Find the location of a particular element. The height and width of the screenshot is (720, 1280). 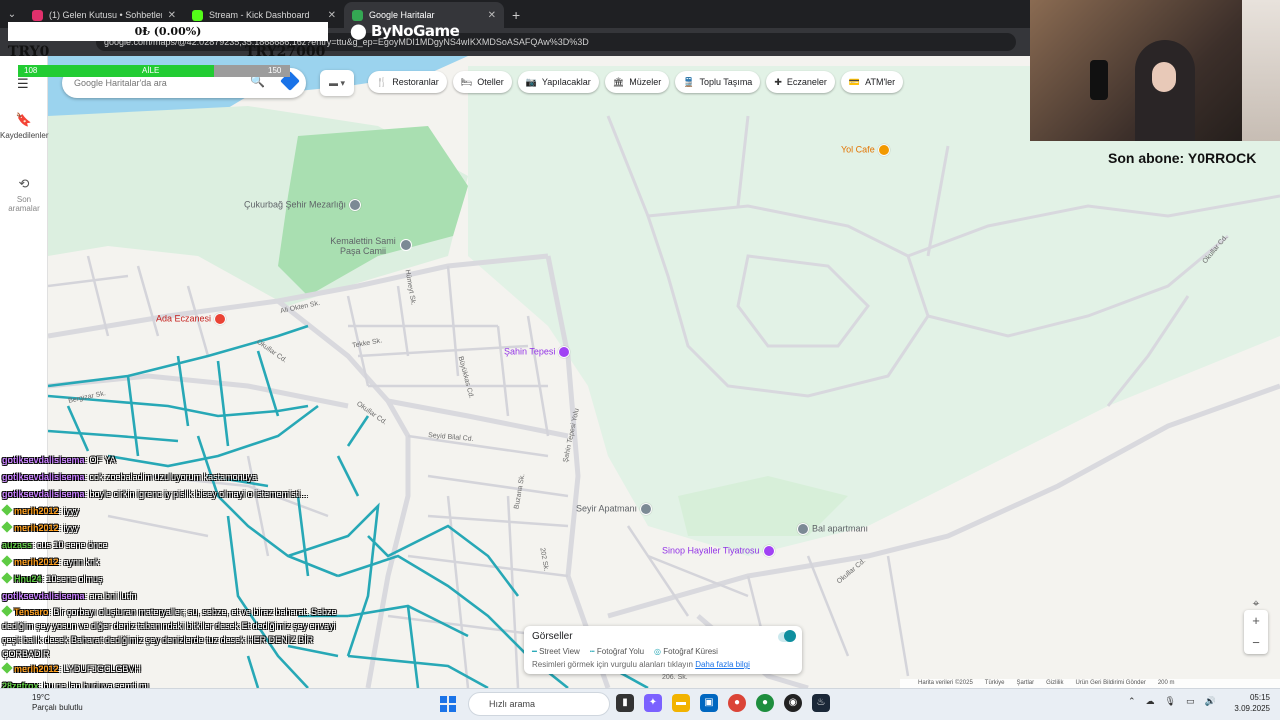

chip-label: Müzeler is located at coordinates (645, 82).